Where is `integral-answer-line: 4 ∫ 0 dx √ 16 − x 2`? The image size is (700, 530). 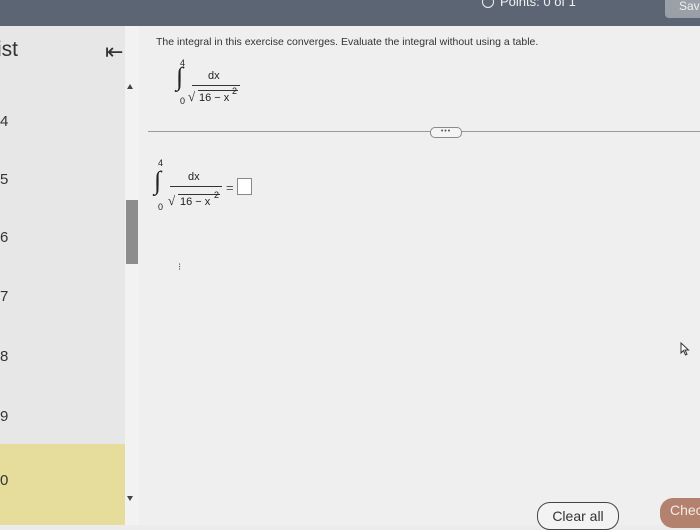 integral-answer-line: 4 ∫ 0 dx √ 16 − x 2 is located at coordinates (188, 184).